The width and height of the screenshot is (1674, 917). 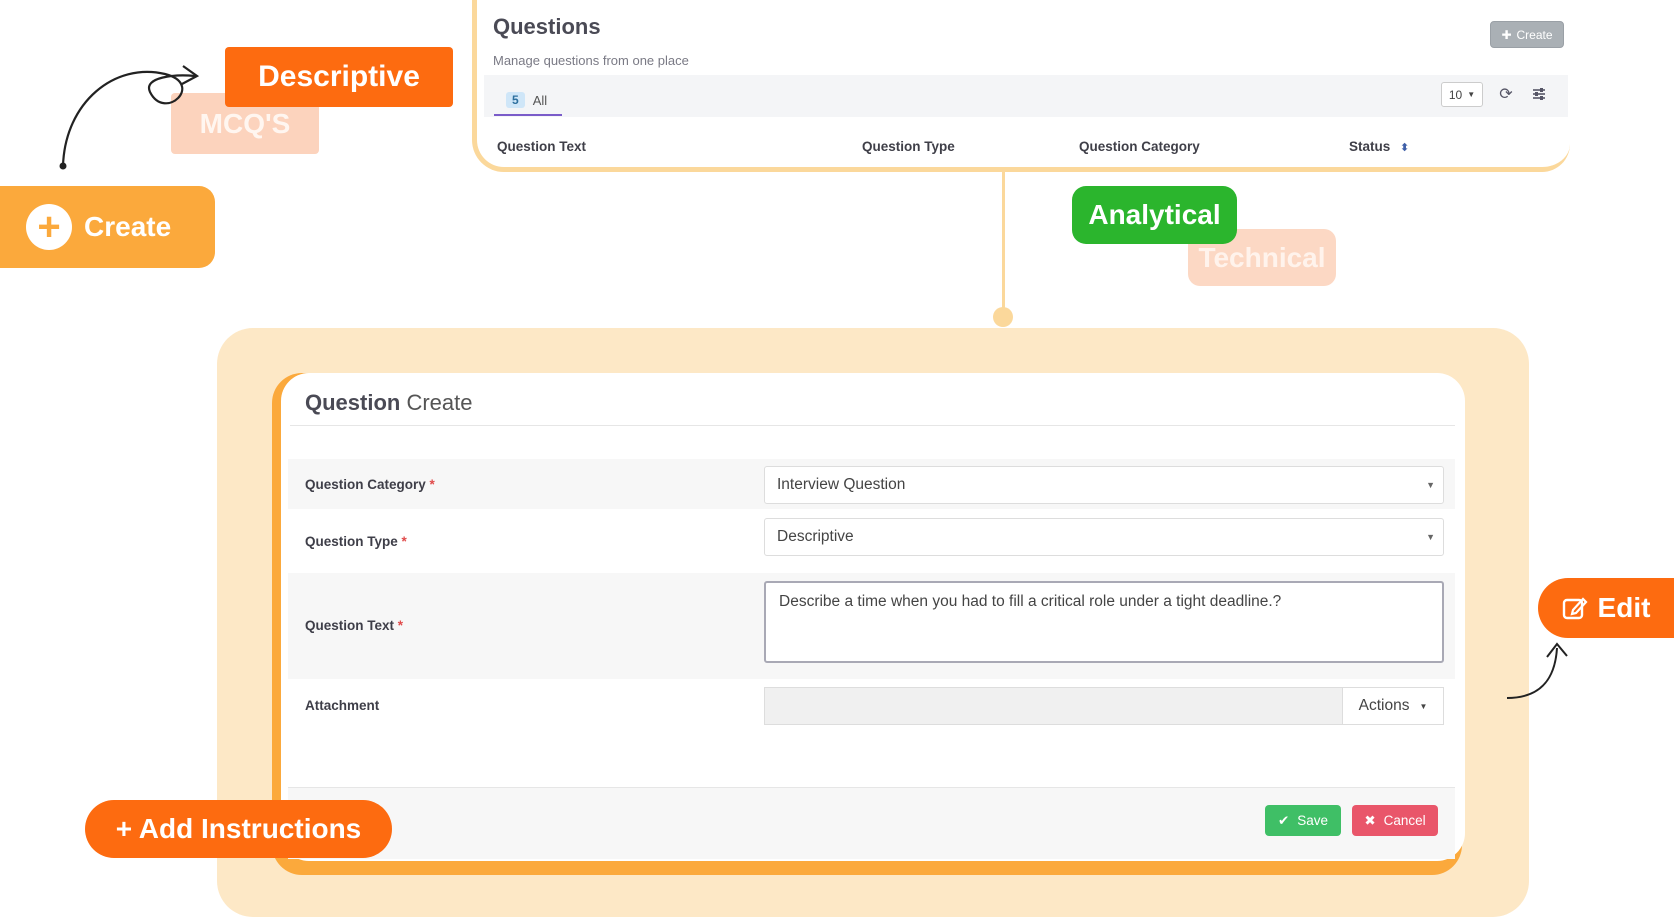 What do you see at coordinates (1539, 94) in the screenshot?
I see `filter-sliders-icon` at bounding box center [1539, 94].